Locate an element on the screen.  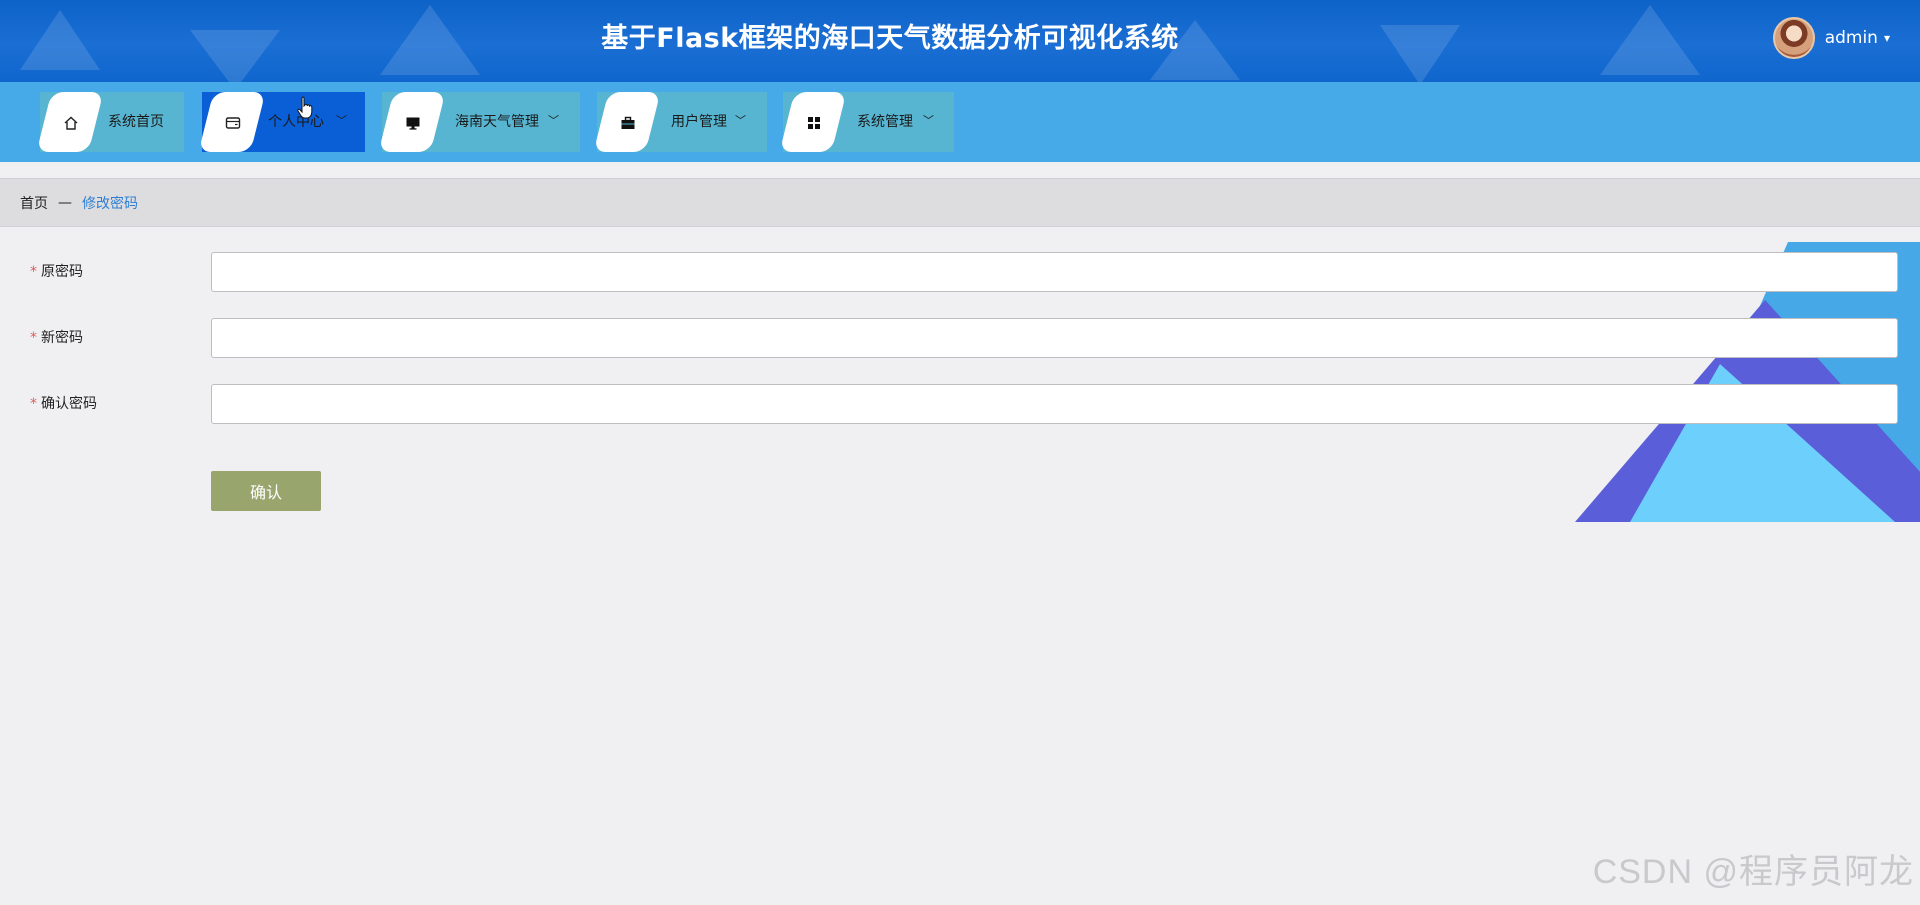
field-label: * 确认密码 is located at coordinates (63, 404).